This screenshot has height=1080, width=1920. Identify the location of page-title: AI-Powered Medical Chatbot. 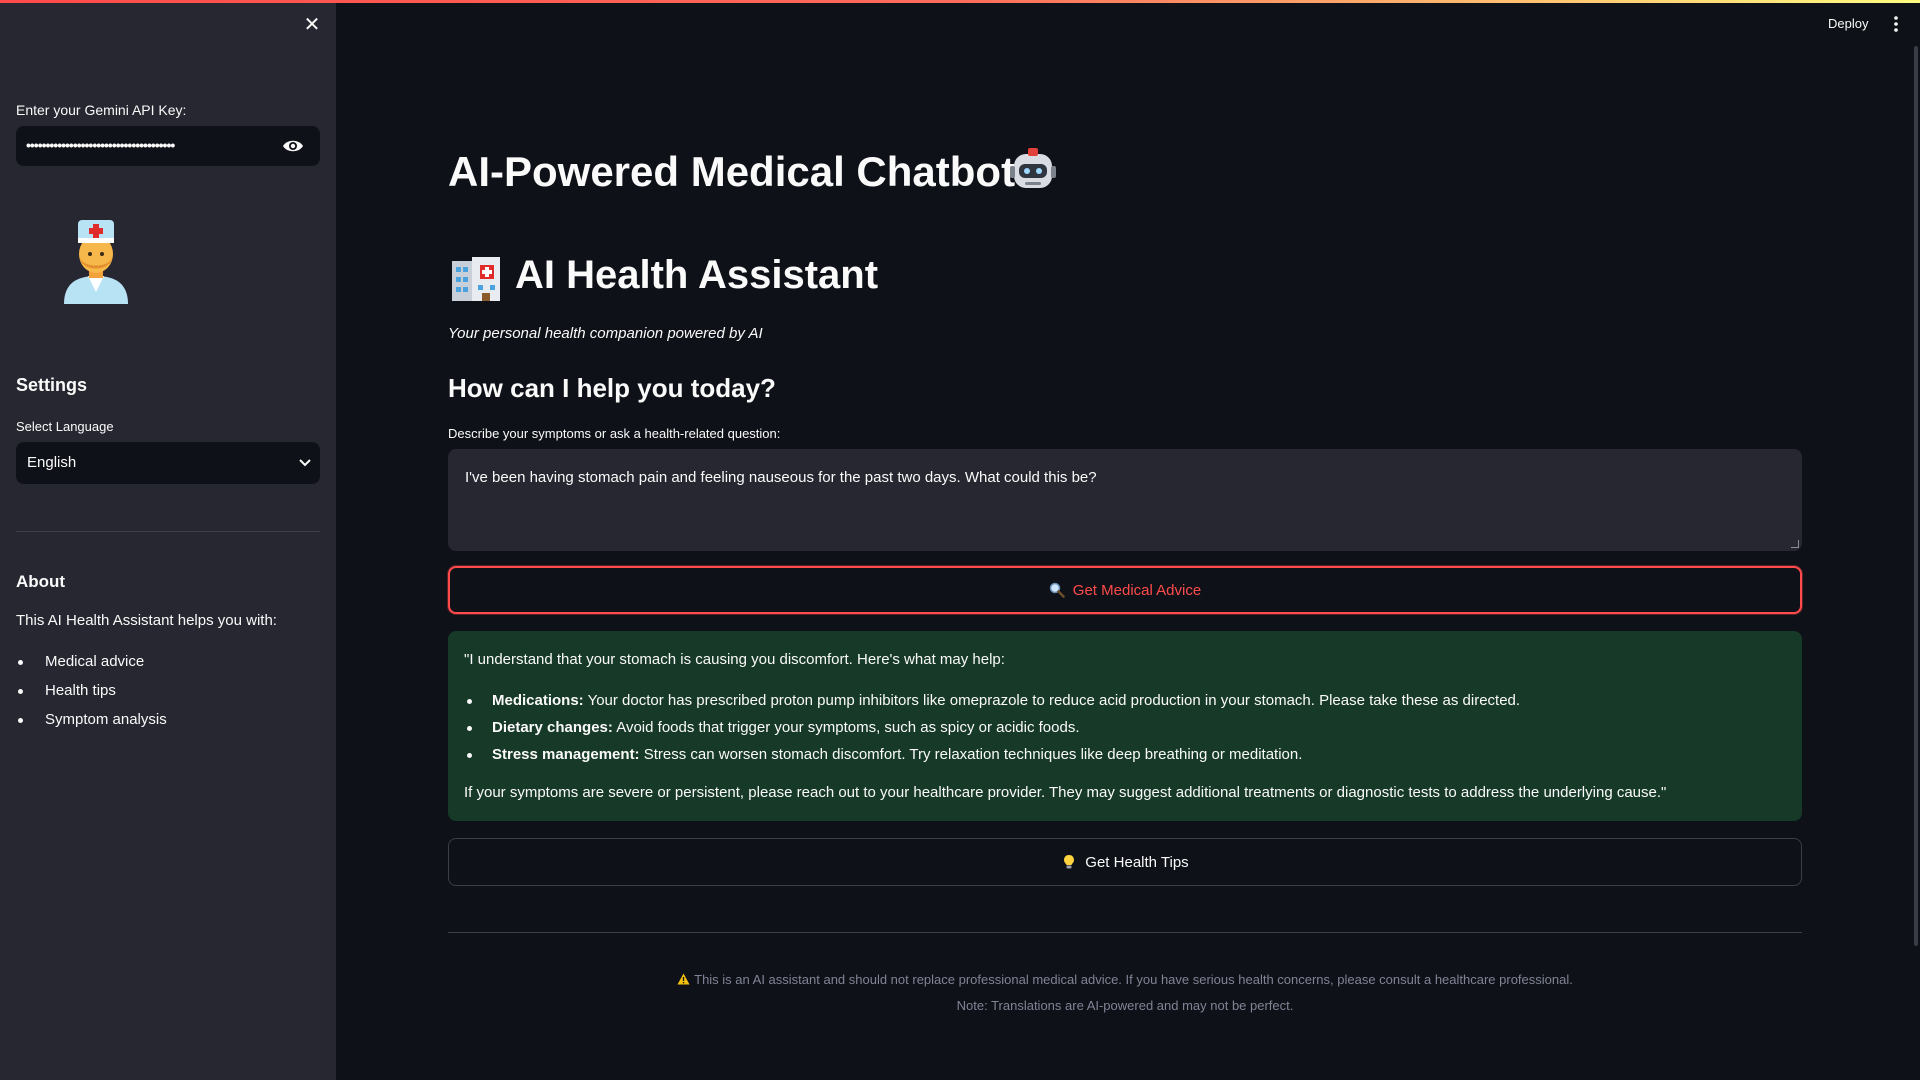
(732, 171).